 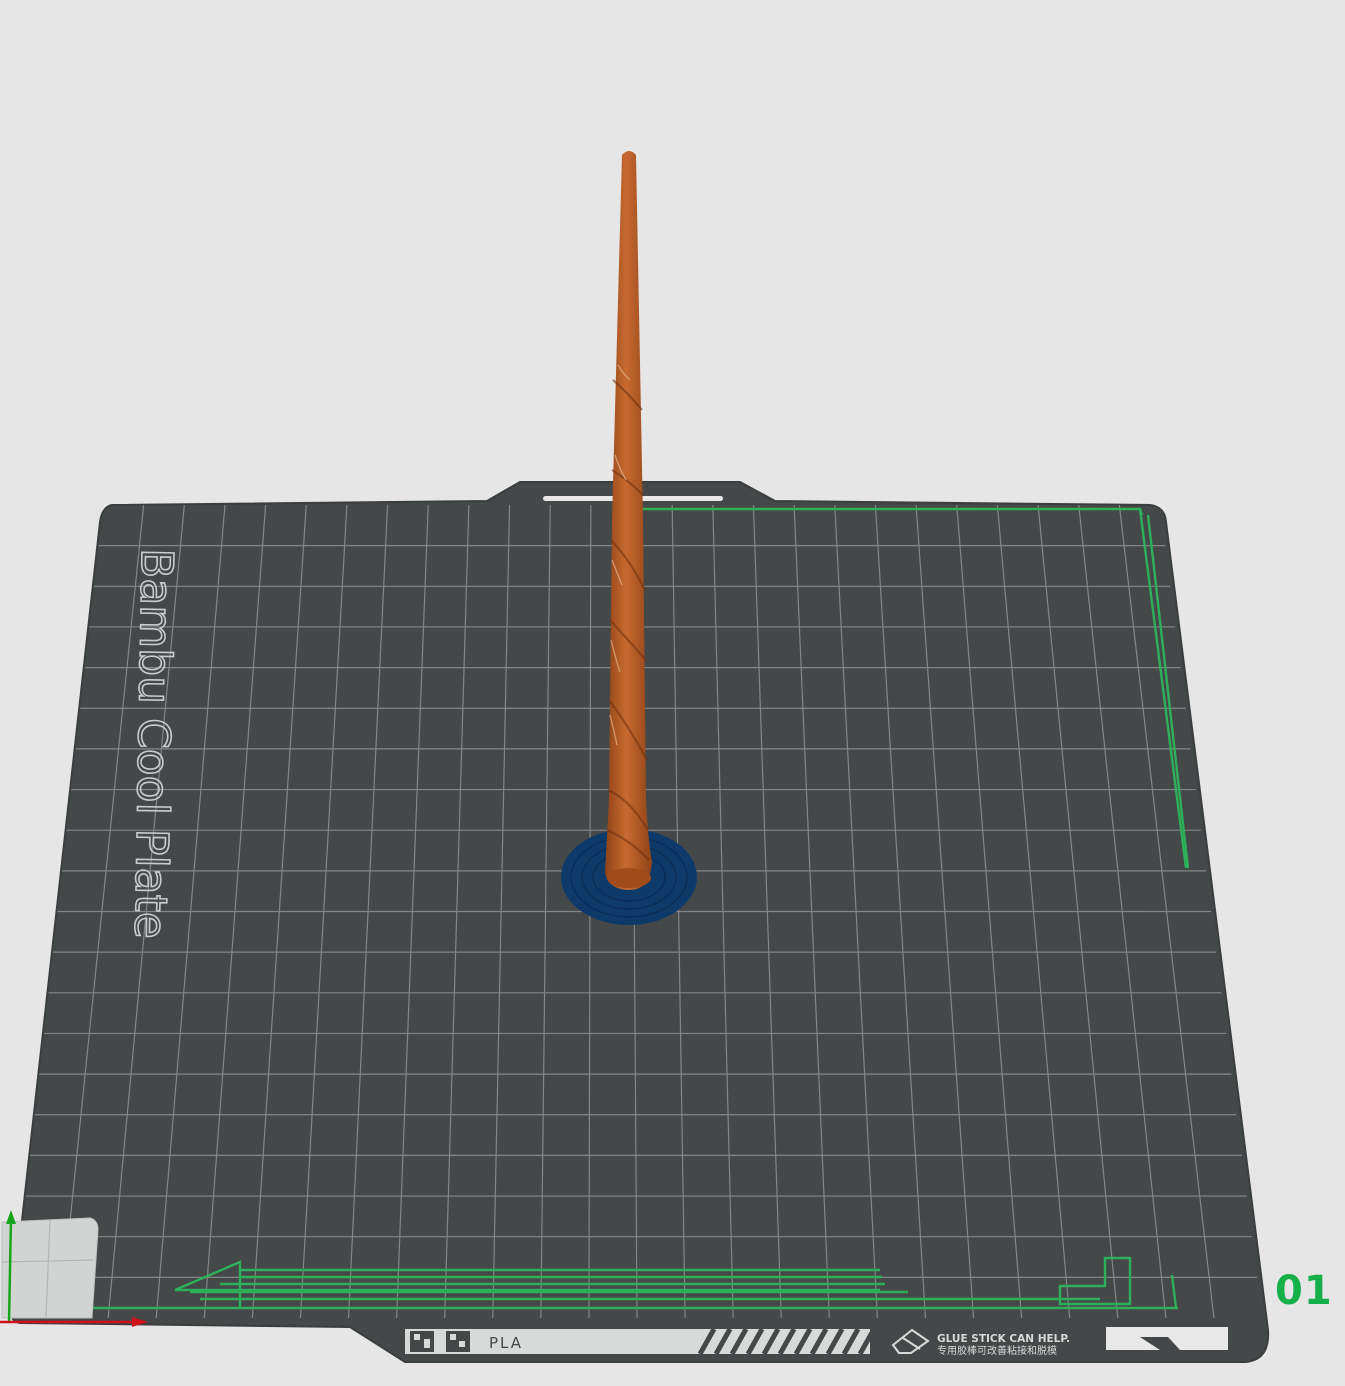 What do you see at coordinates (50, 1268) in the screenshot?
I see `view-navigator-icon` at bounding box center [50, 1268].